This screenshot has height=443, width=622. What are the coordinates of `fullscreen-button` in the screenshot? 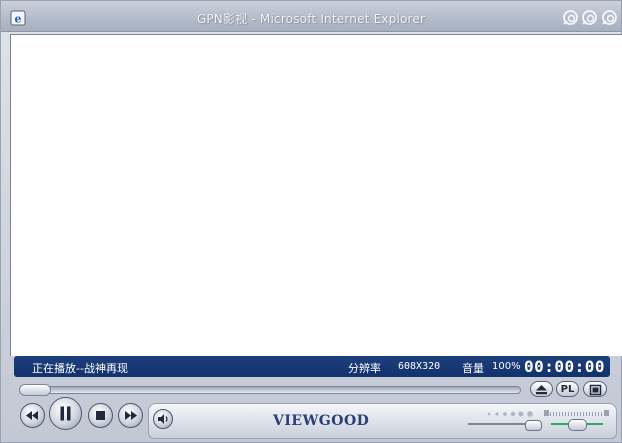 It's located at (595, 389).